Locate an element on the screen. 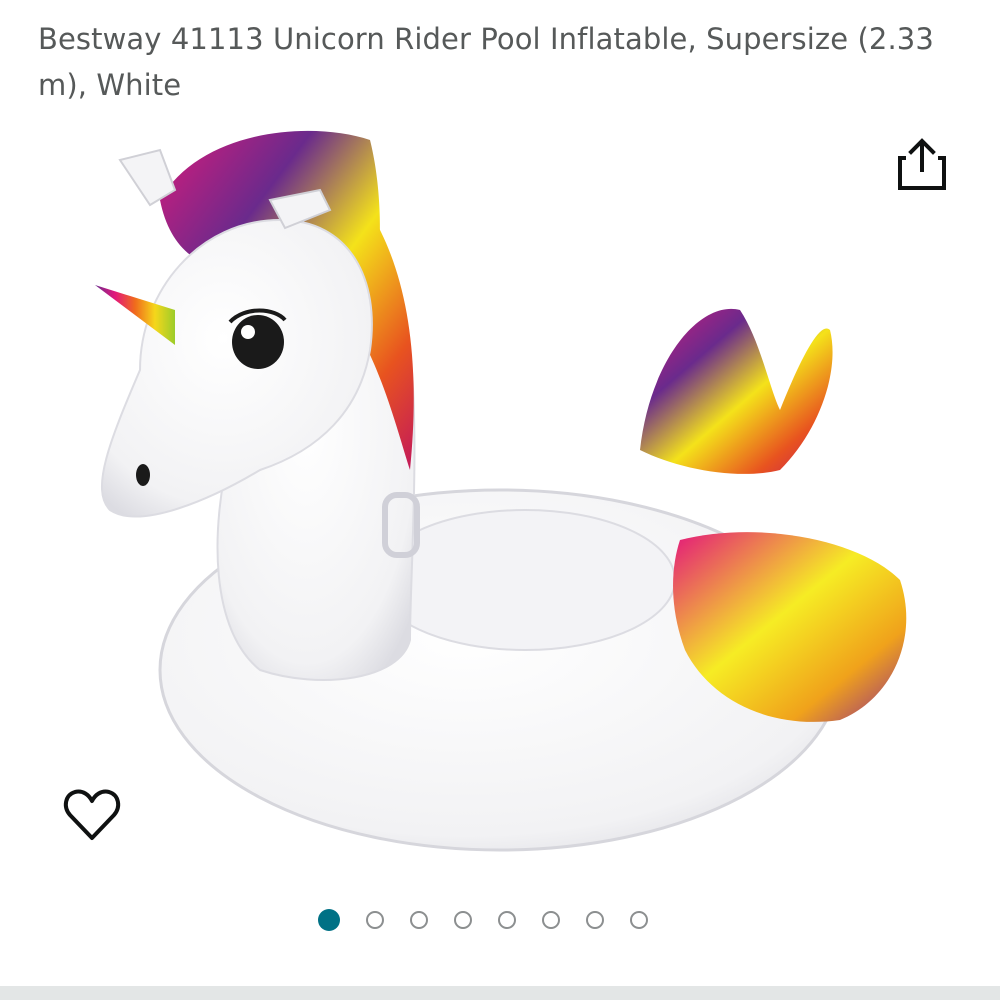 The height and width of the screenshot is (1000, 1000). wishlist-button is located at coordinates (92, 815).